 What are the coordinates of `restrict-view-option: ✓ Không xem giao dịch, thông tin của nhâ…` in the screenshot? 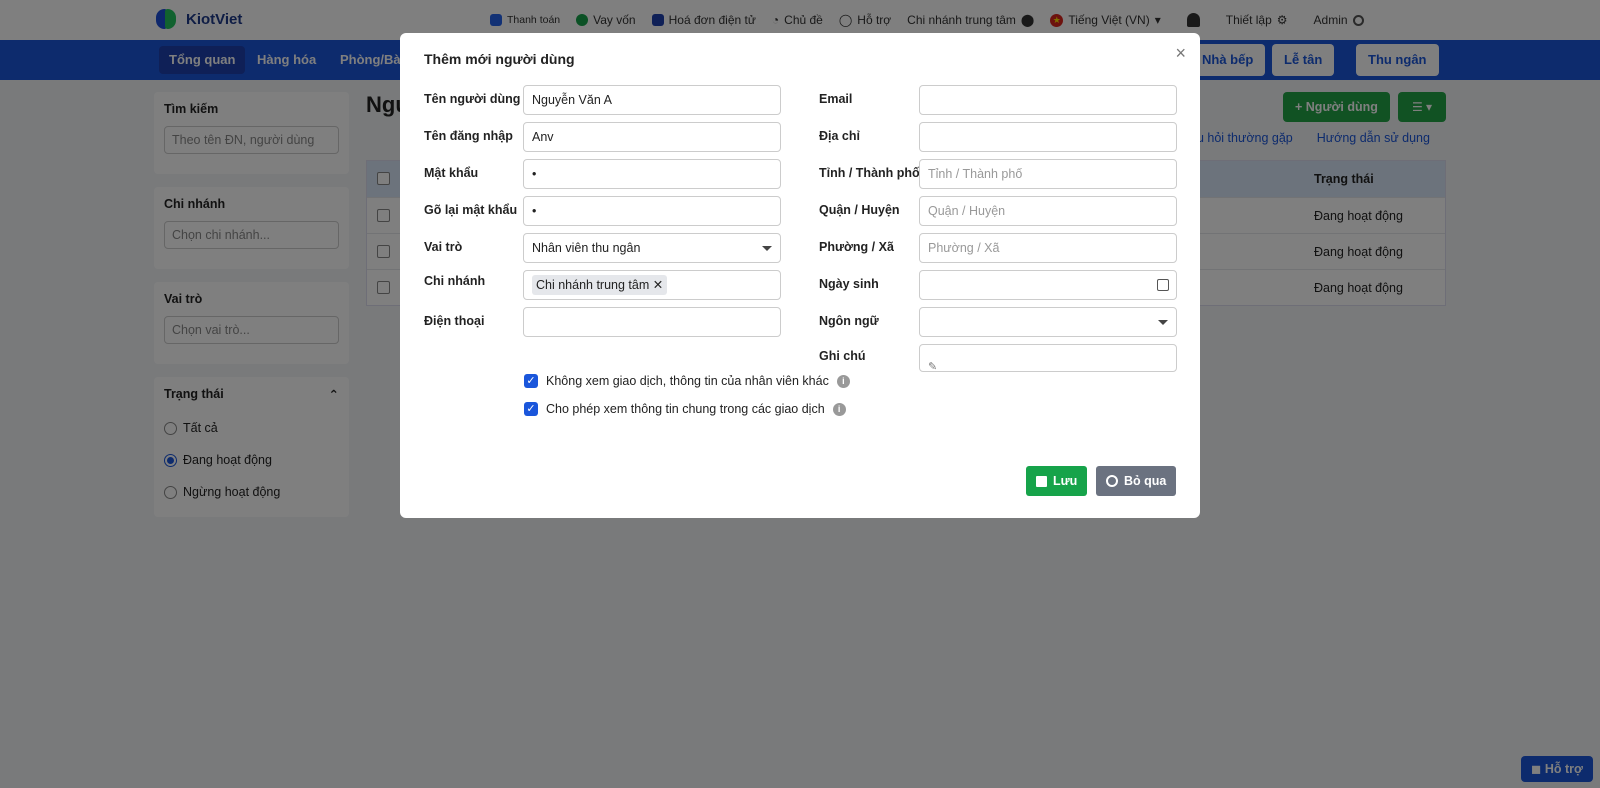 It's located at (687, 381).